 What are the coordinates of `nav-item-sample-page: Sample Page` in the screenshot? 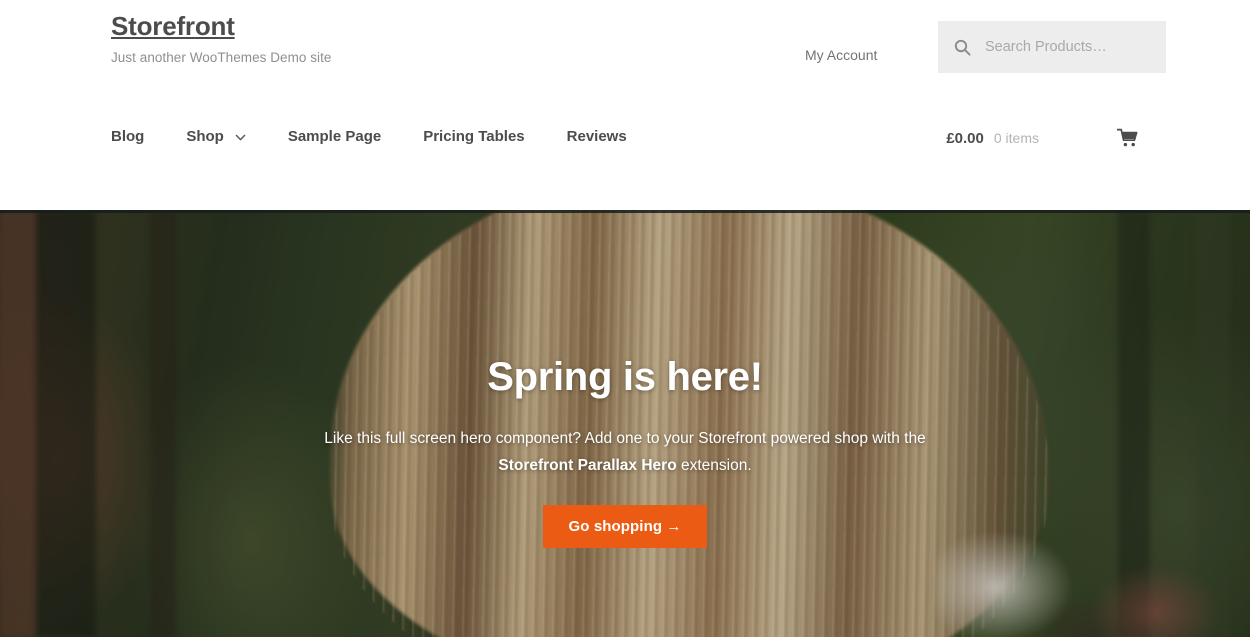 It's located at (334, 136).